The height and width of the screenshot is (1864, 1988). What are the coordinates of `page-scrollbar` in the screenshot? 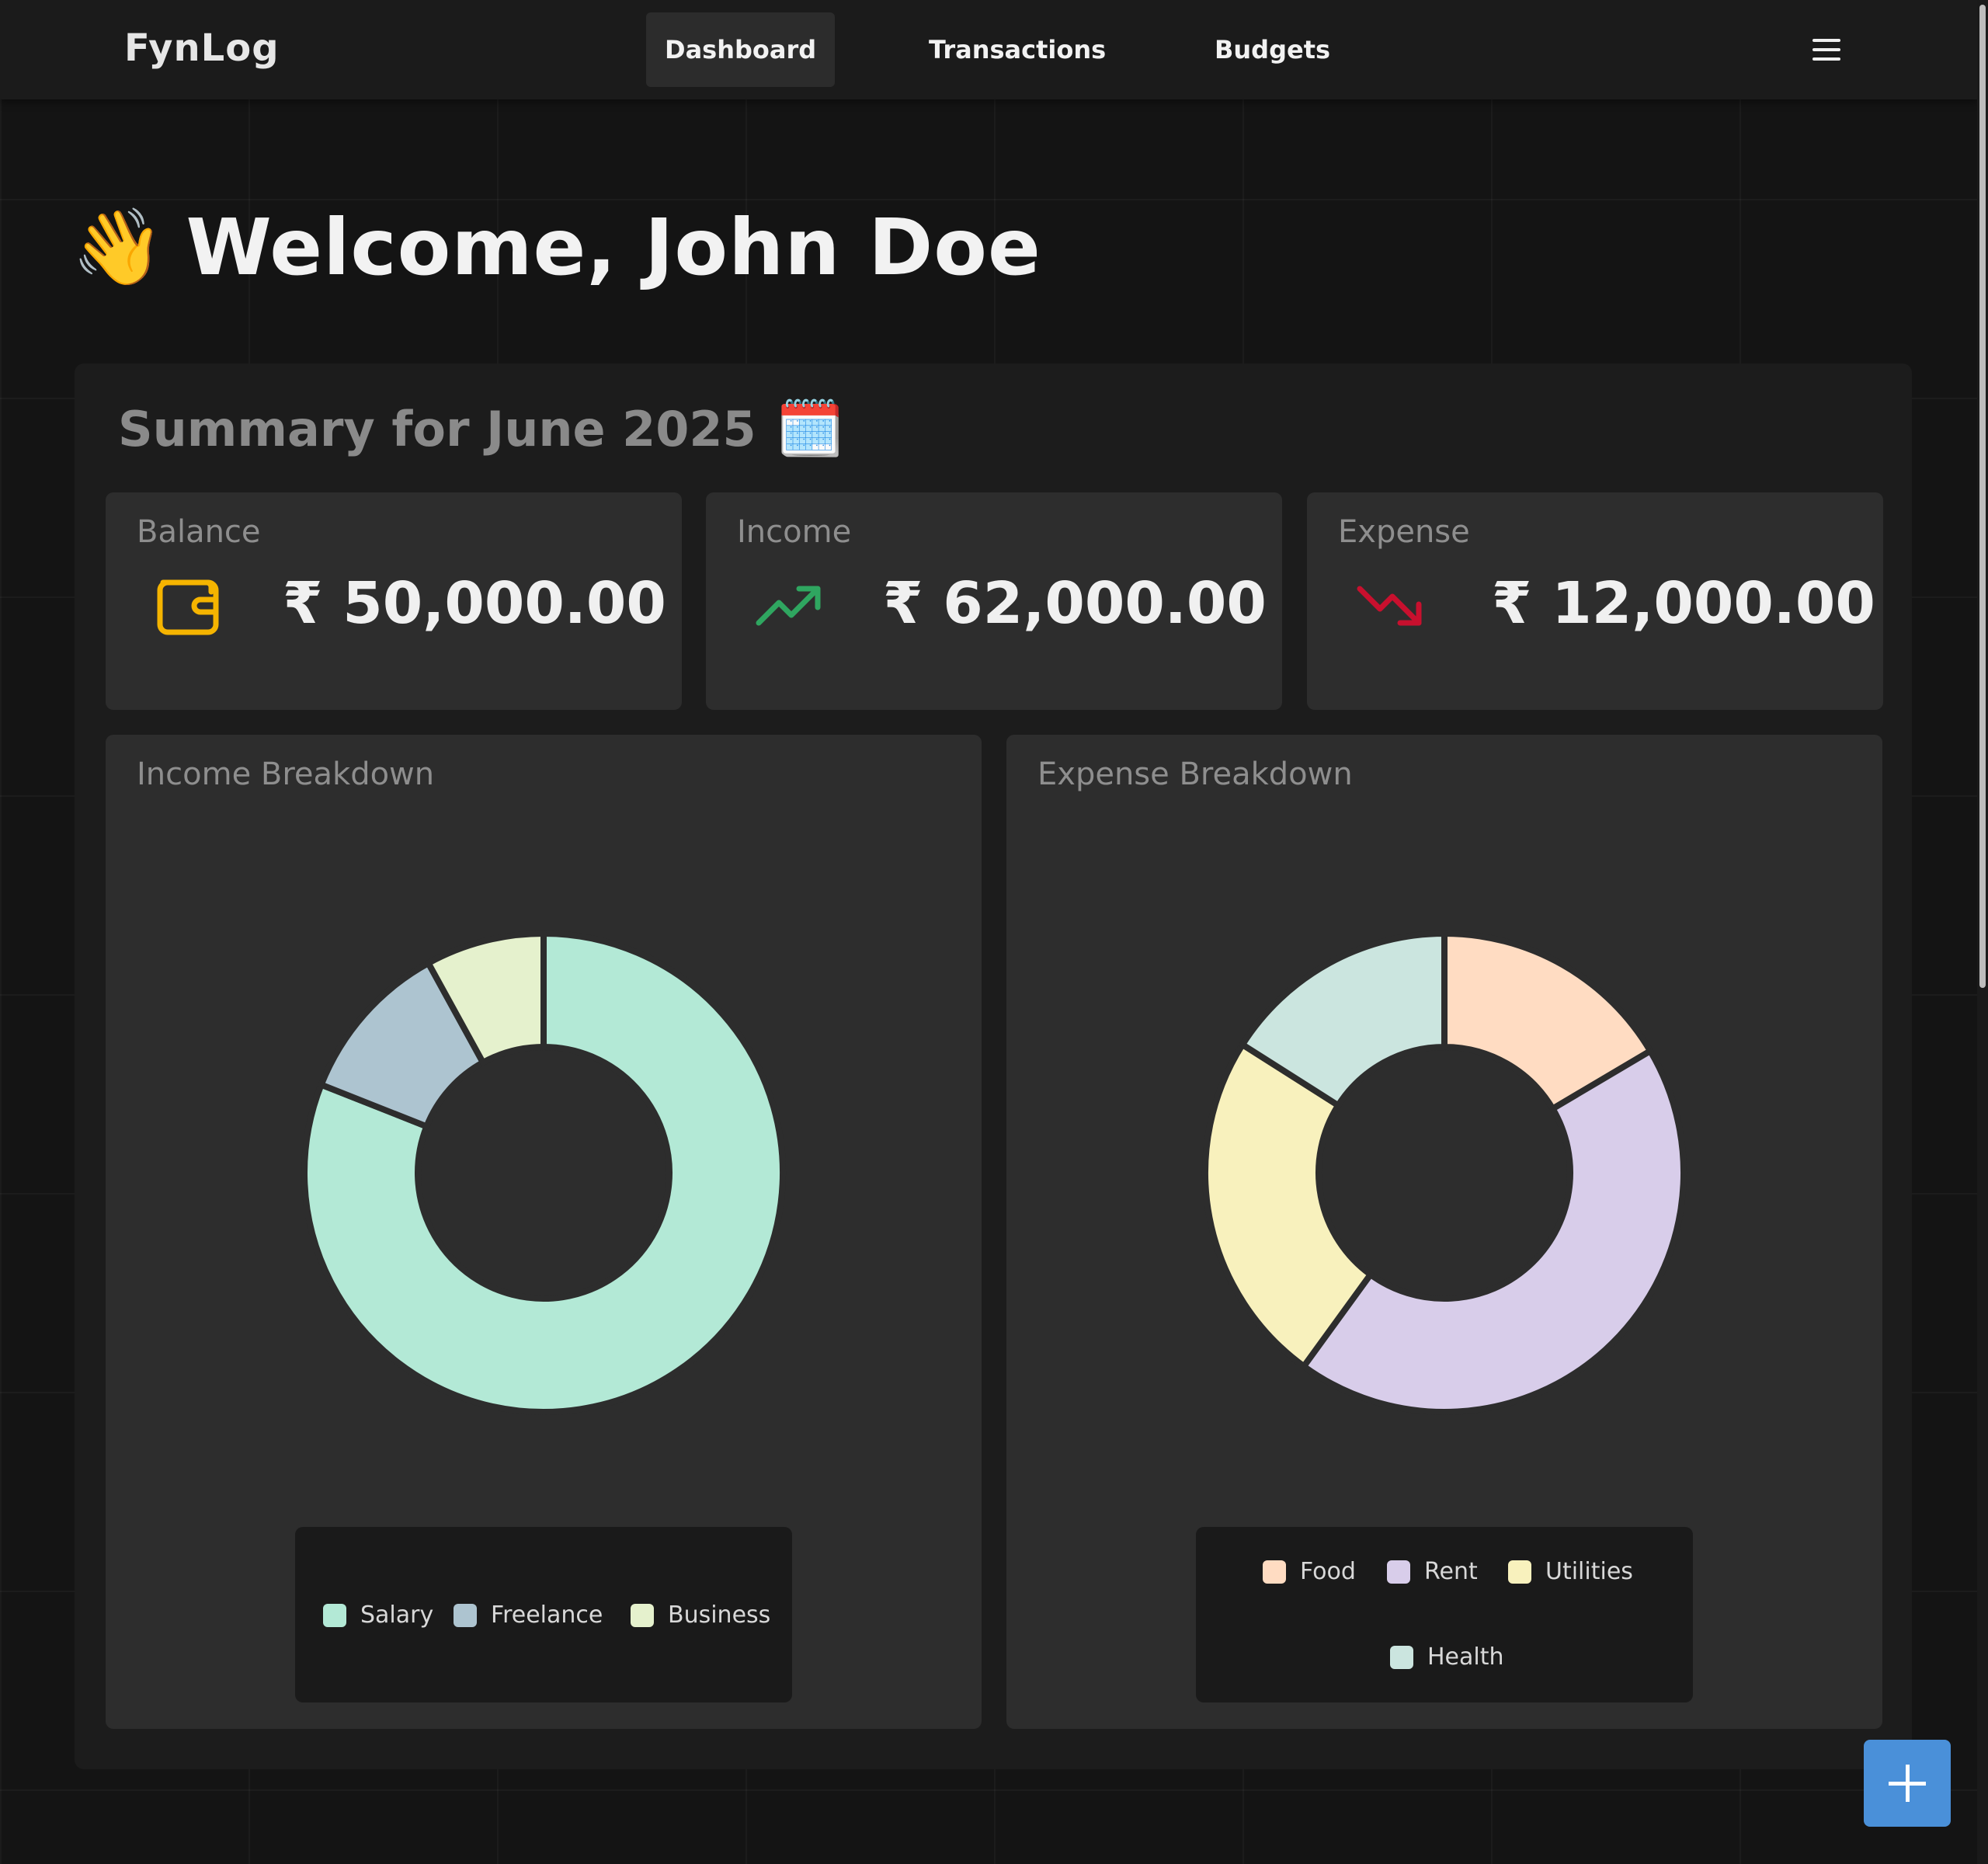 It's located at (1982, 932).